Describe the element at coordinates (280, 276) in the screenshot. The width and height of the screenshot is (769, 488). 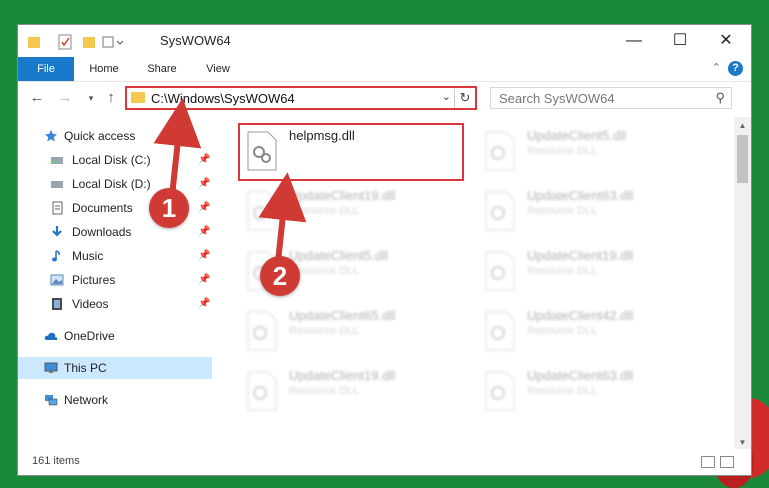
I see `step-2-badge: 2` at that location.